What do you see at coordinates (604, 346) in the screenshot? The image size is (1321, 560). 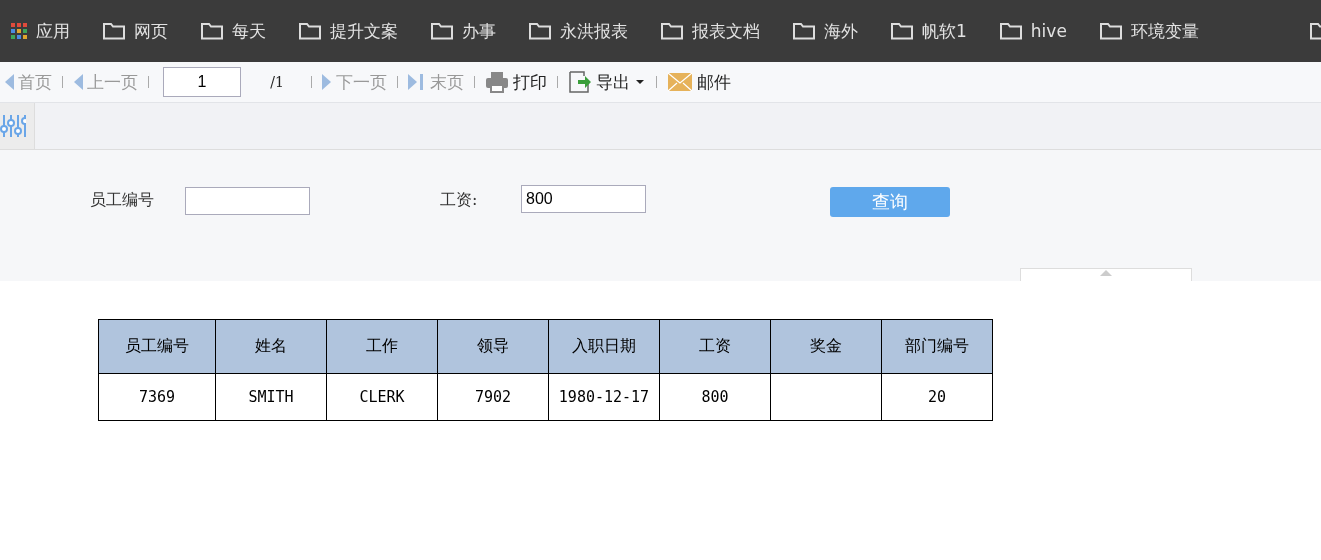 I see `column-header: 入职日期` at bounding box center [604, 346].